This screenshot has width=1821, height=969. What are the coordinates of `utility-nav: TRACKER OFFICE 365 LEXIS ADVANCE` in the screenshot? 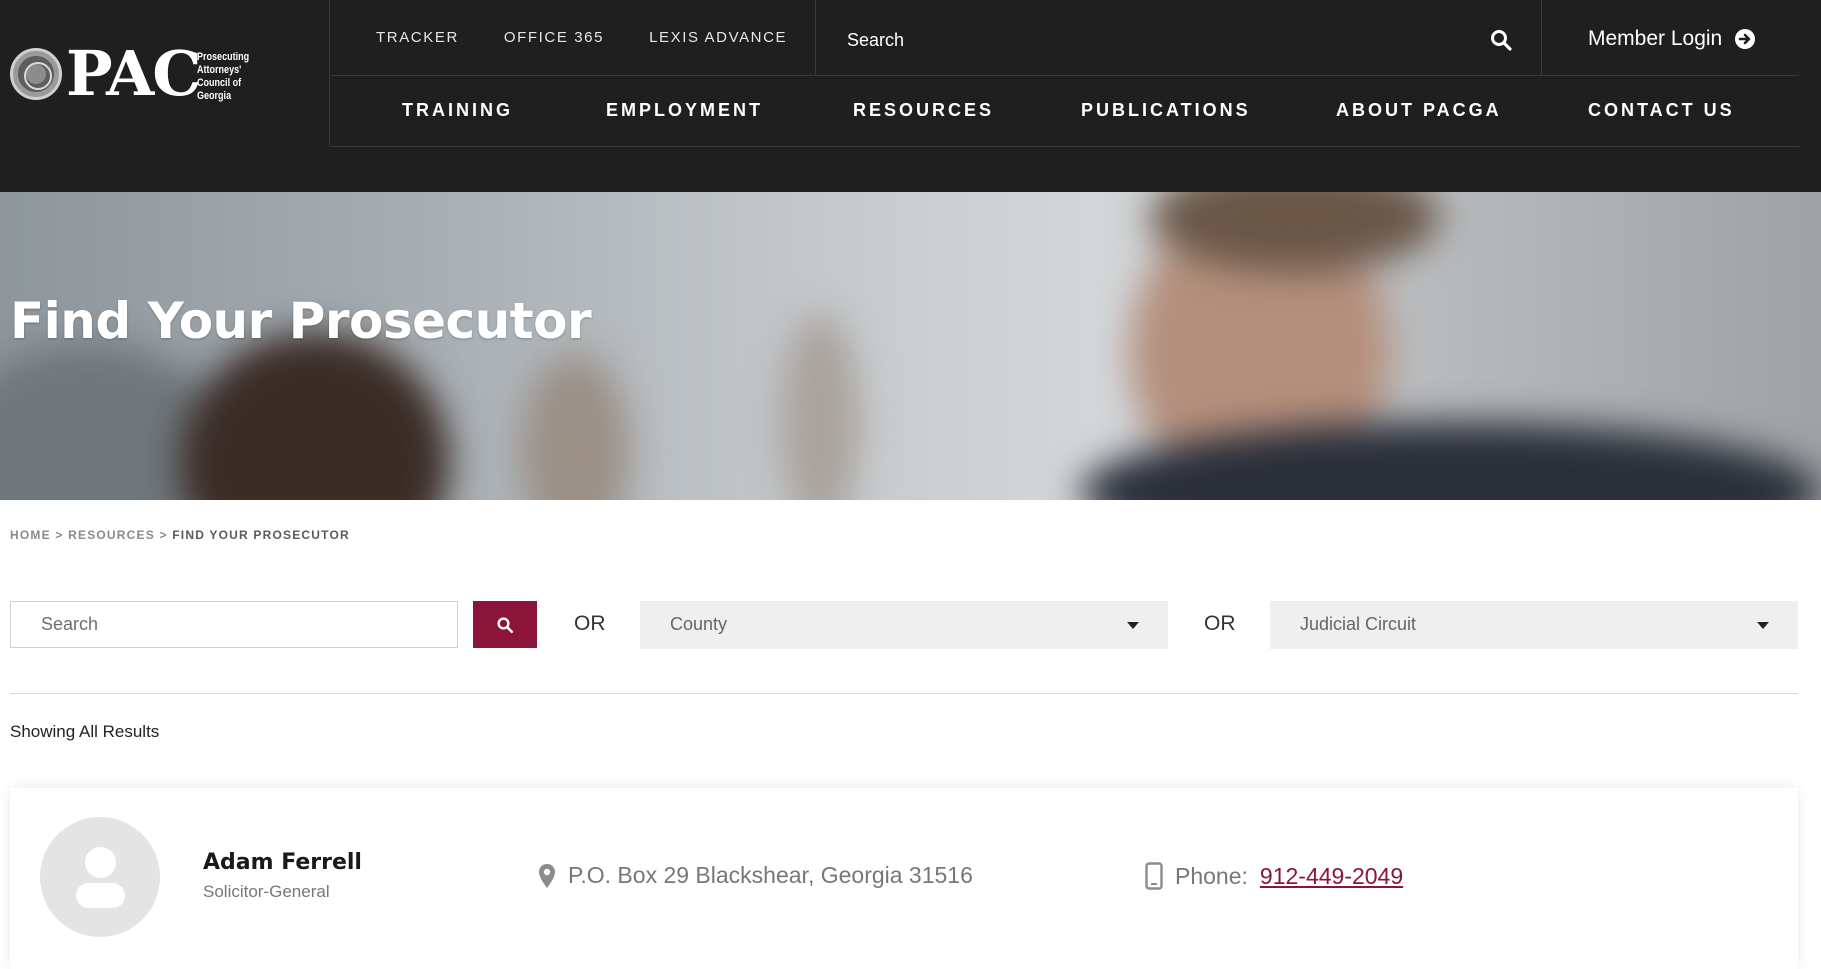 It's located at (573, 37).